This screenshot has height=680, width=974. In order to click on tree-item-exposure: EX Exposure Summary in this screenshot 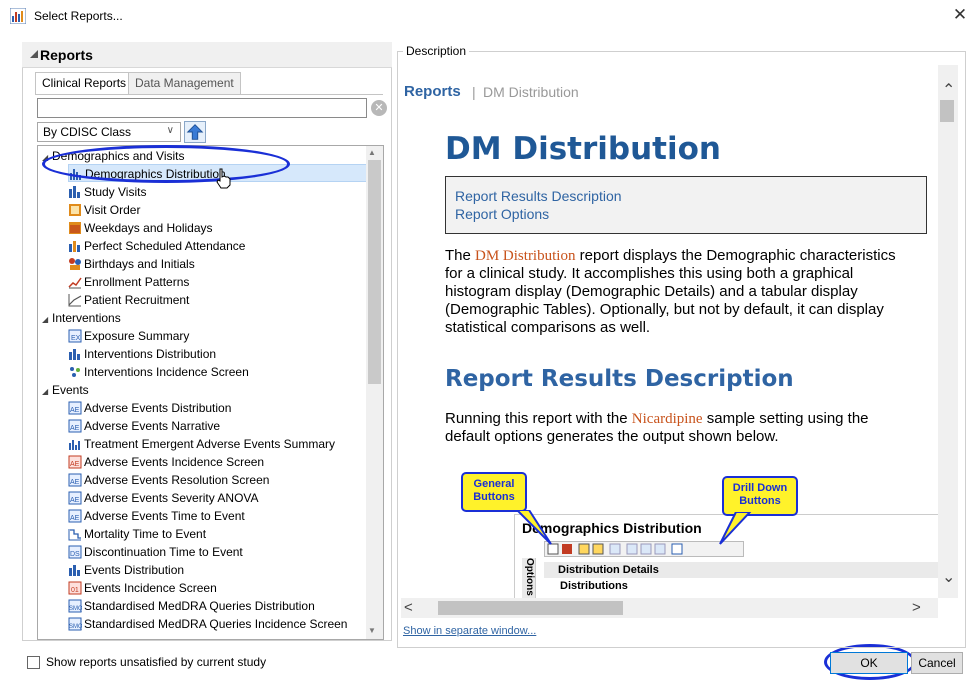, I will do `click(128, 336)`.